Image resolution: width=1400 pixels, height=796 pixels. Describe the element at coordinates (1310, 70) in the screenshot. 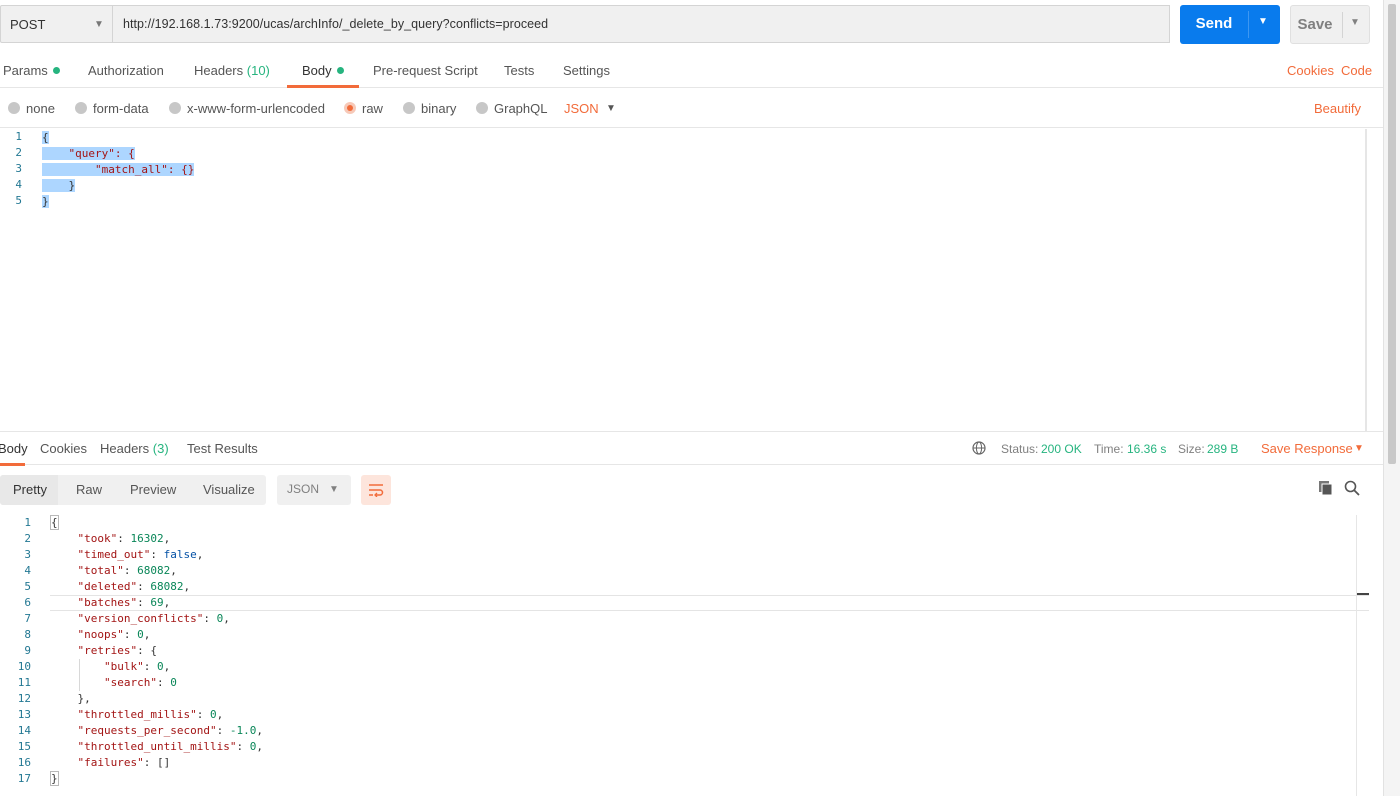

I see `cookies-link: Cookies` at that location.